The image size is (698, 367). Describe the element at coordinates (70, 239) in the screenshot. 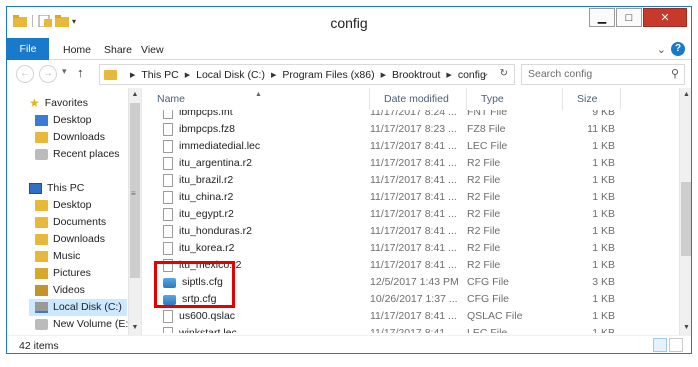

I see `nav-pc-downloads: Downloads` at that location.